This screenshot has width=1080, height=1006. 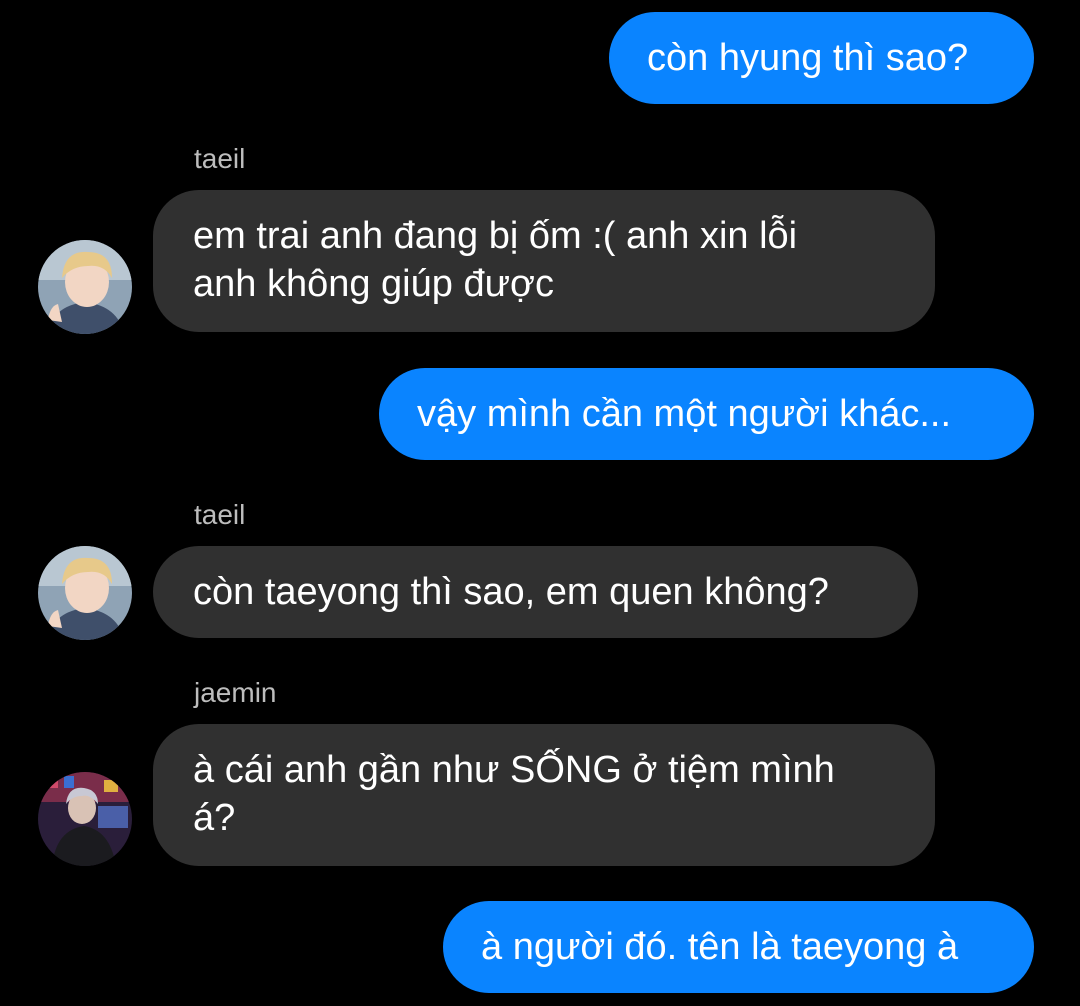 I want to click on incoming-message: à cái anh gần như SỐNG ở tiệm mình á?, so click(x=544, y=795).